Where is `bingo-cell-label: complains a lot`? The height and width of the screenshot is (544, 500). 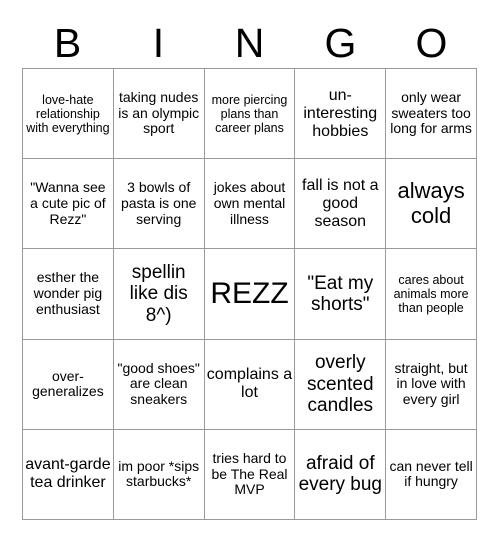 bingo-cell-label: complains a lot is located at coordinates (249, 384).